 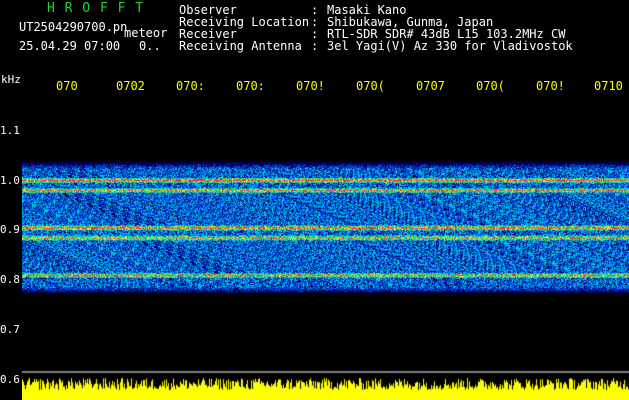 What do you see at coordinates (150, 46) in the screenshot?
I see `status-label: 0..` at bounding box center [150, 46].